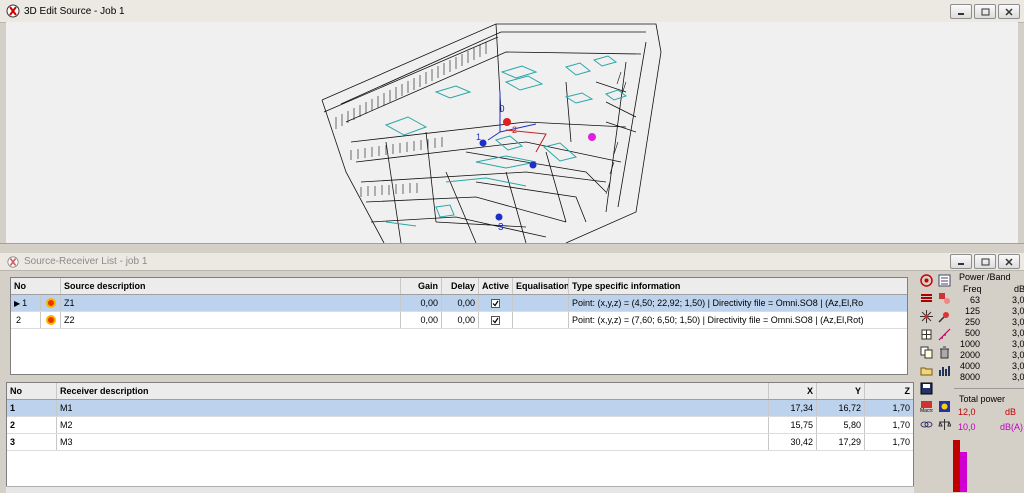 The height and width of the screenshot is (493, 1024). I want to click on power-125: 3,0, so click(1018, 311).